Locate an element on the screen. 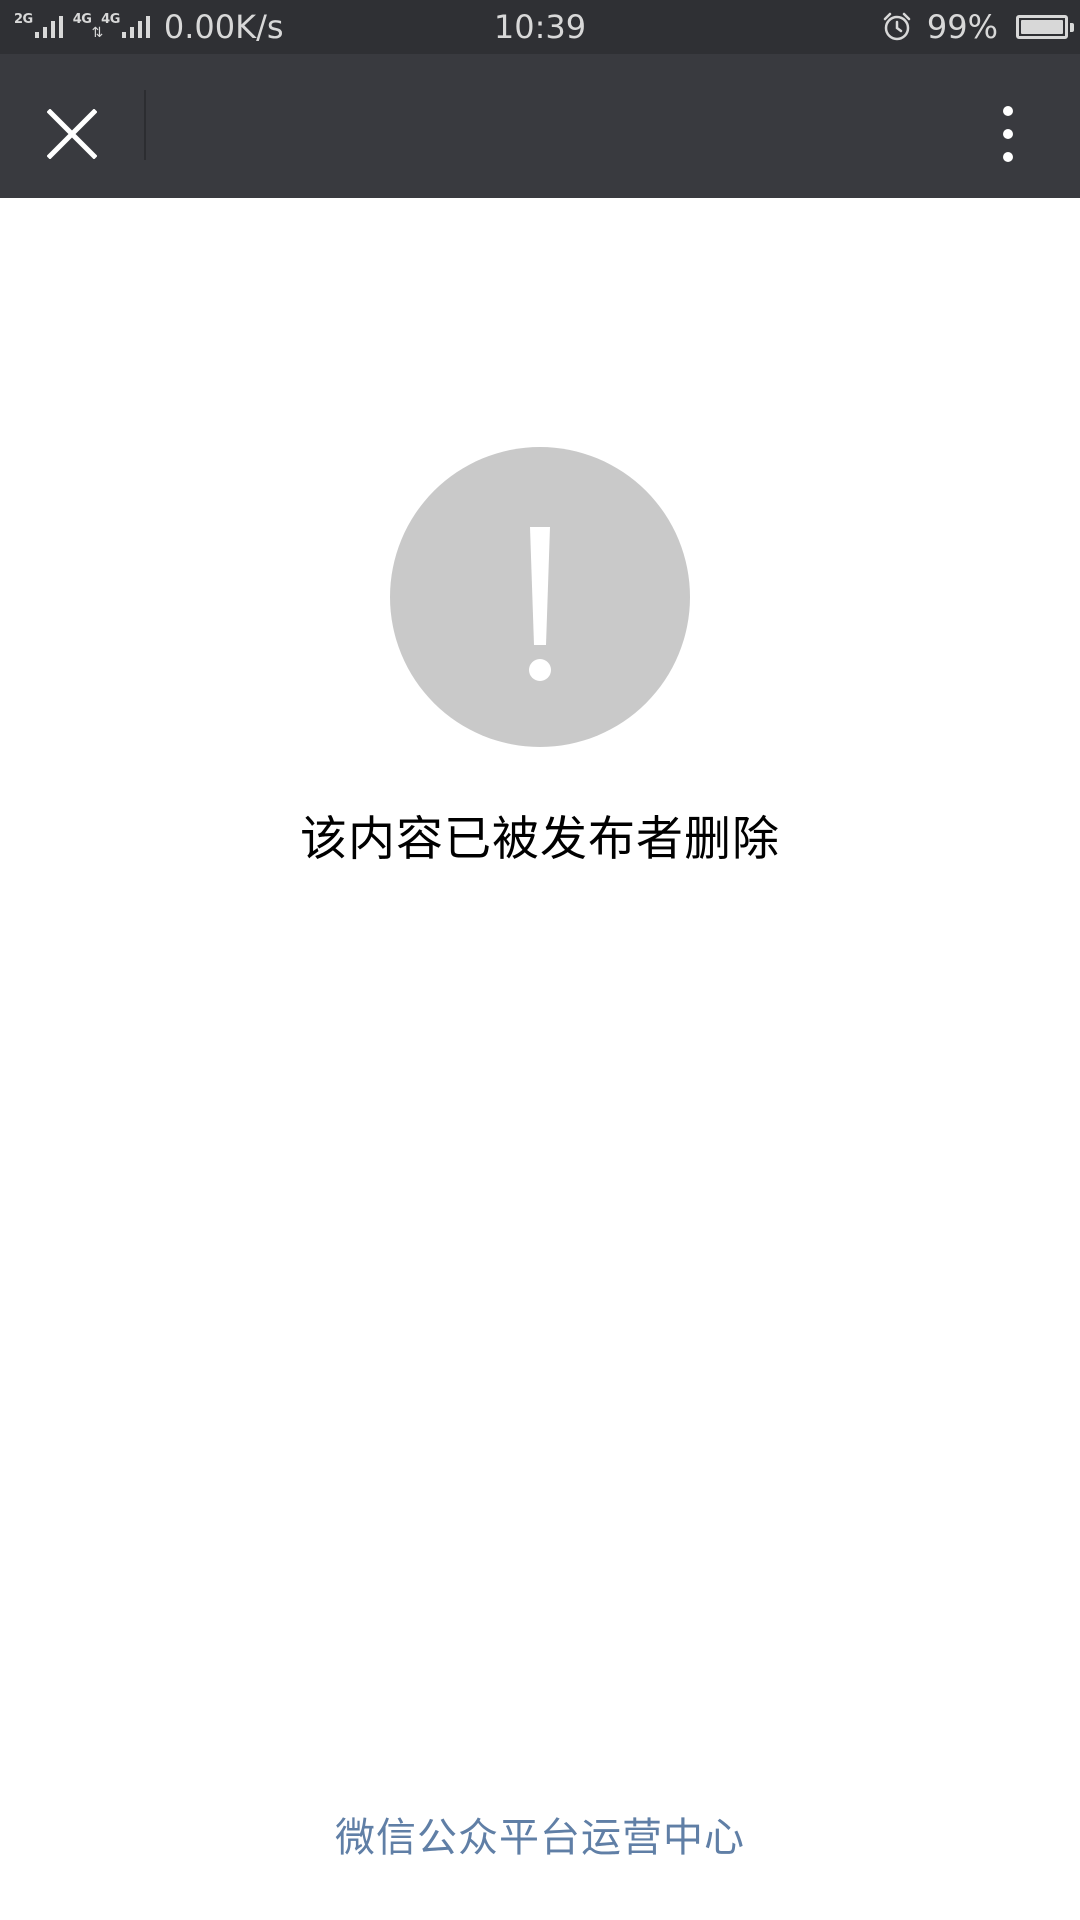  battery-level-fill is located at coordinates (1042, 27).